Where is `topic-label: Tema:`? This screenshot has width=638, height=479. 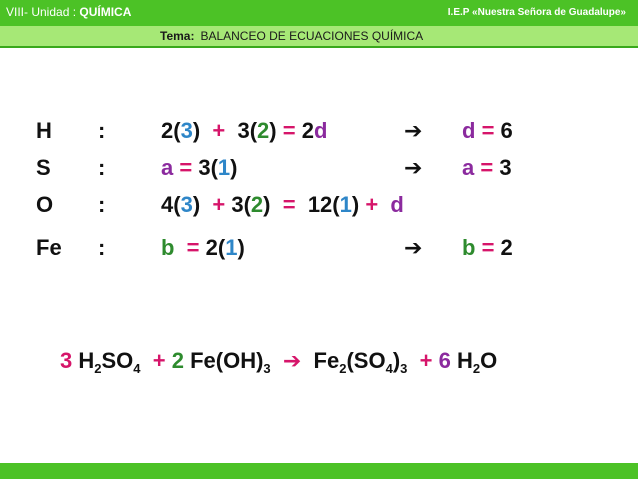
topic-label: Tema: is located at coordinates (177, 36).